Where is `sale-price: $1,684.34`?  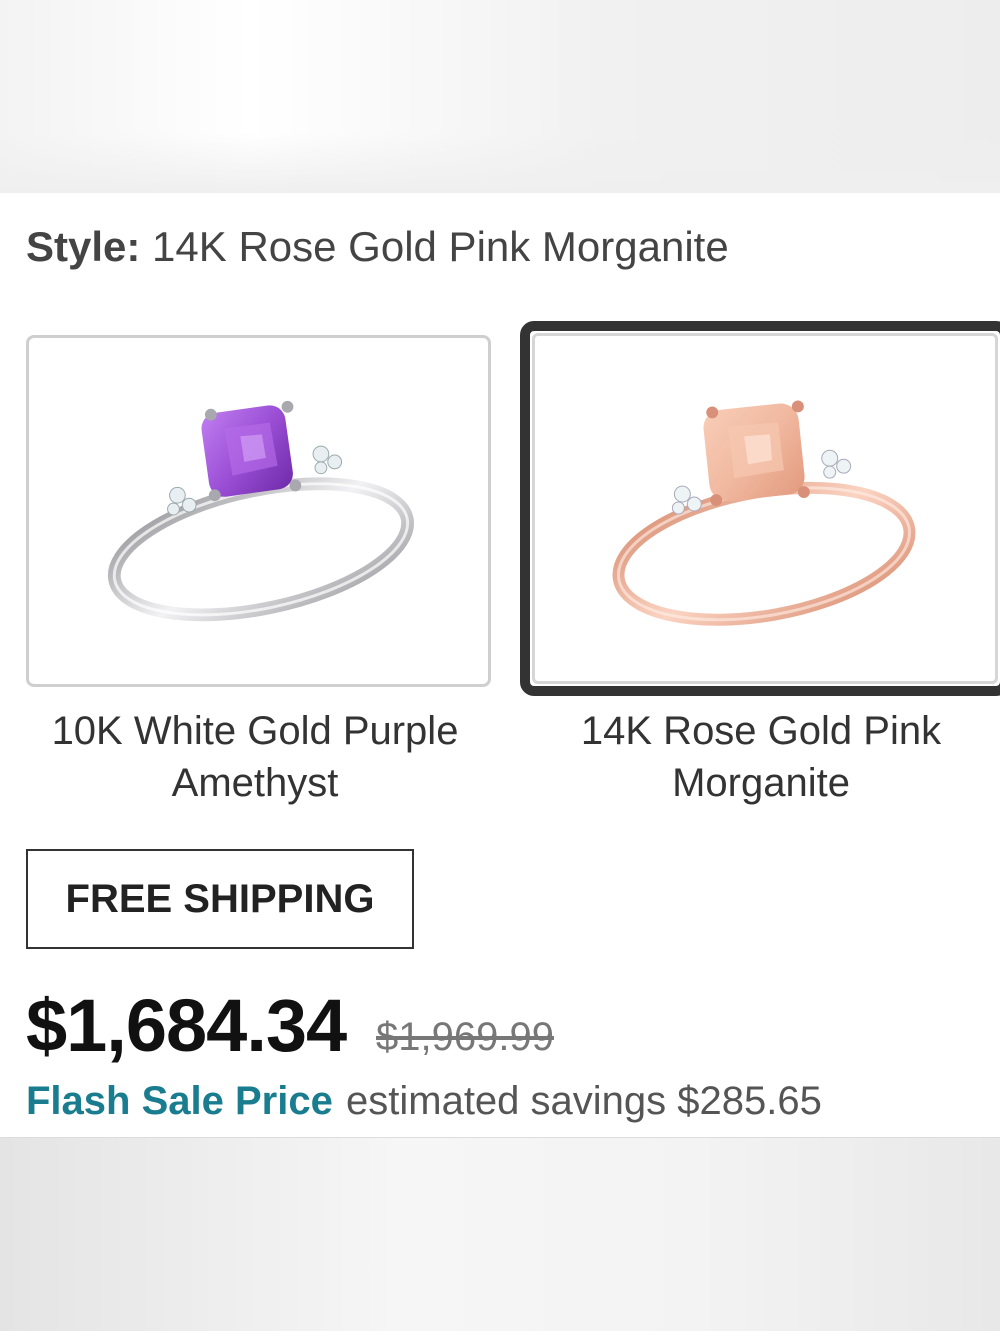
sale-price: $1,684.34 is located at coordinates (186, 1025).